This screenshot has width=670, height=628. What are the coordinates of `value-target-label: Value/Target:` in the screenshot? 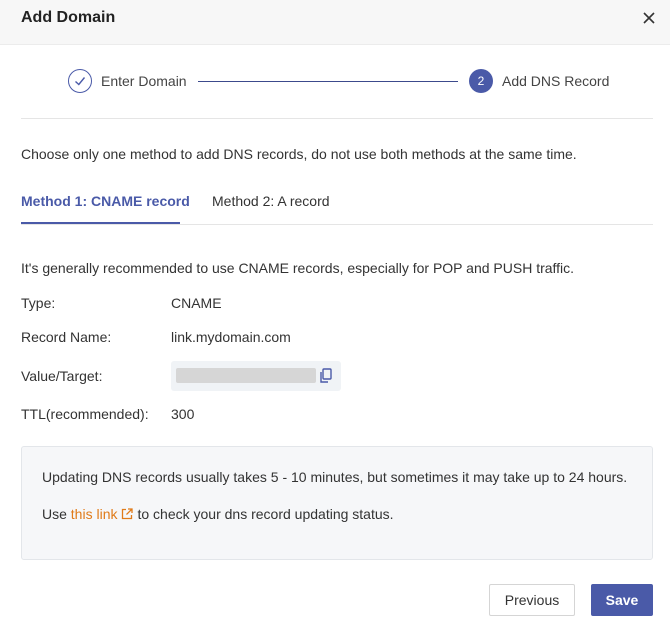 It's located at (62, 376).